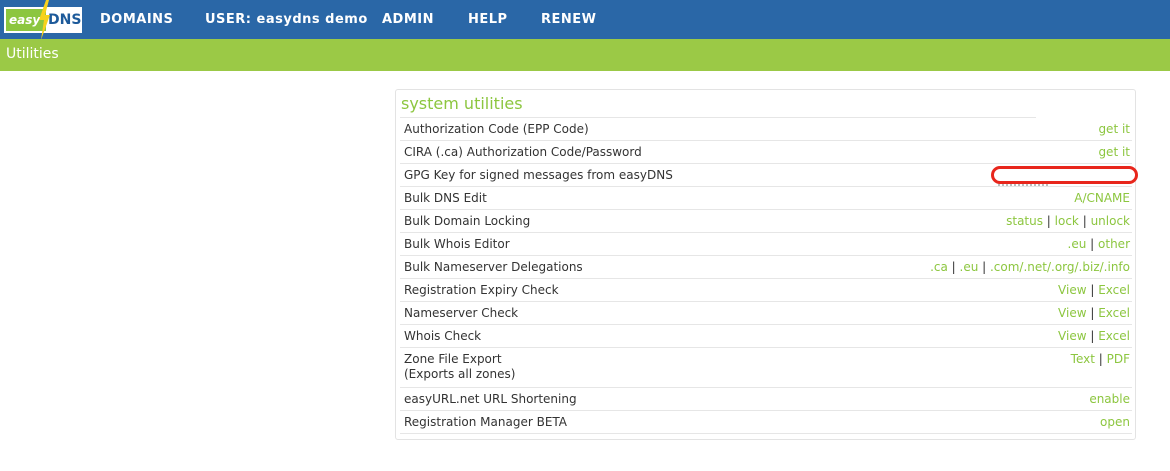  What do you see at coordinates (766, 129) in the screenshot?
I see `utility-row: Authorization Code (EPP Code) get it` at bounding box center [766, 129].